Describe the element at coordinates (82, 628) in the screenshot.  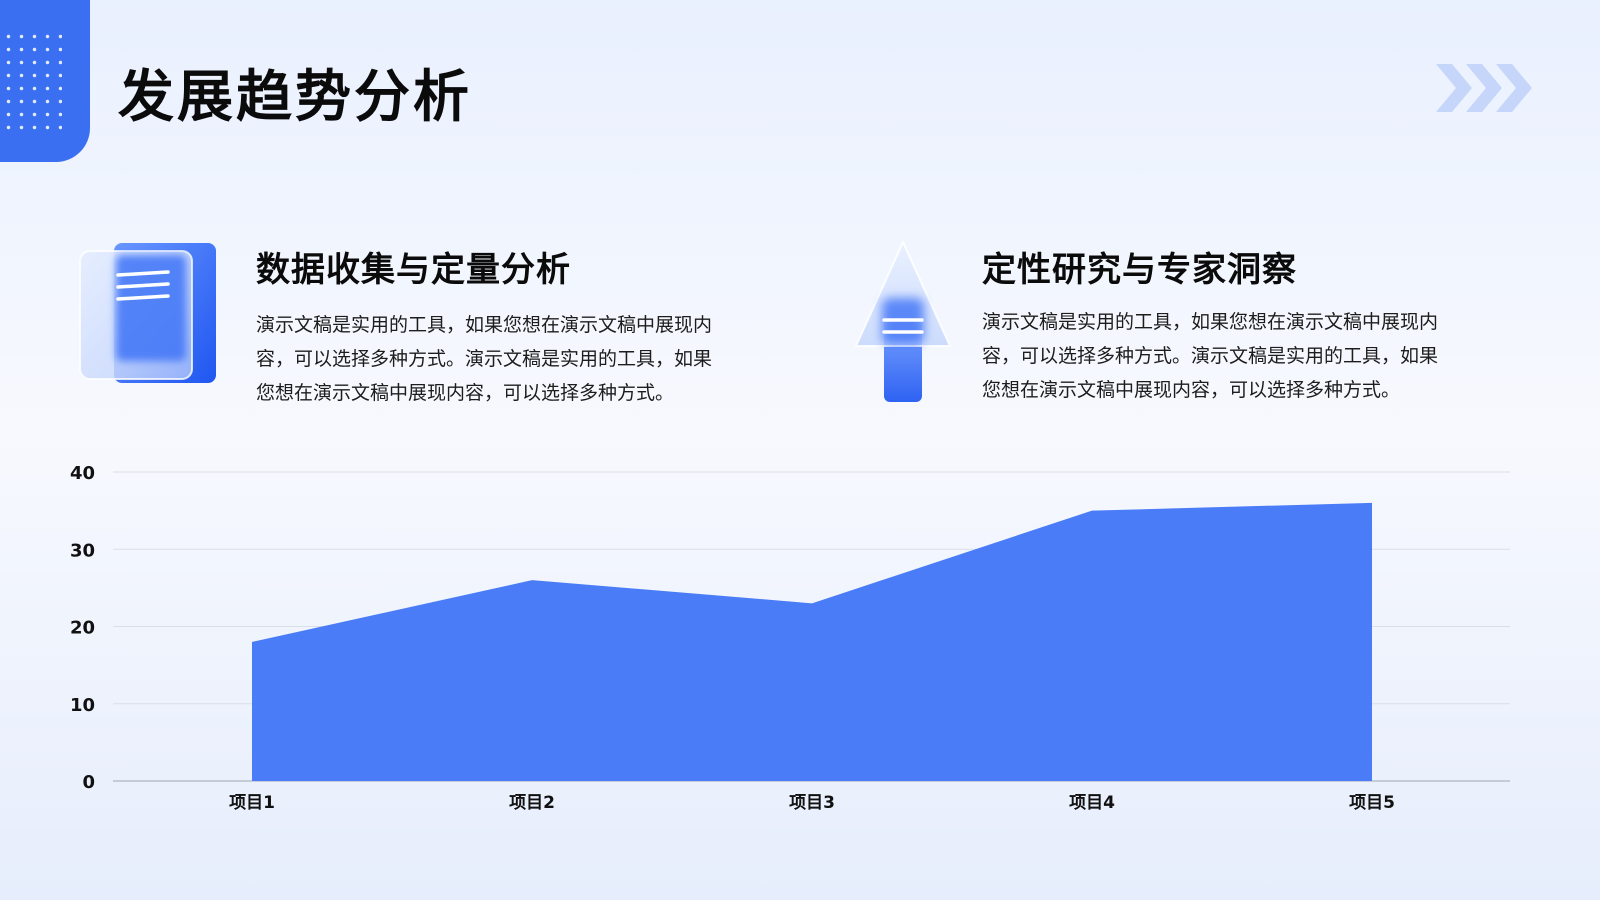
I see `y-tick-label: 20` at that location.